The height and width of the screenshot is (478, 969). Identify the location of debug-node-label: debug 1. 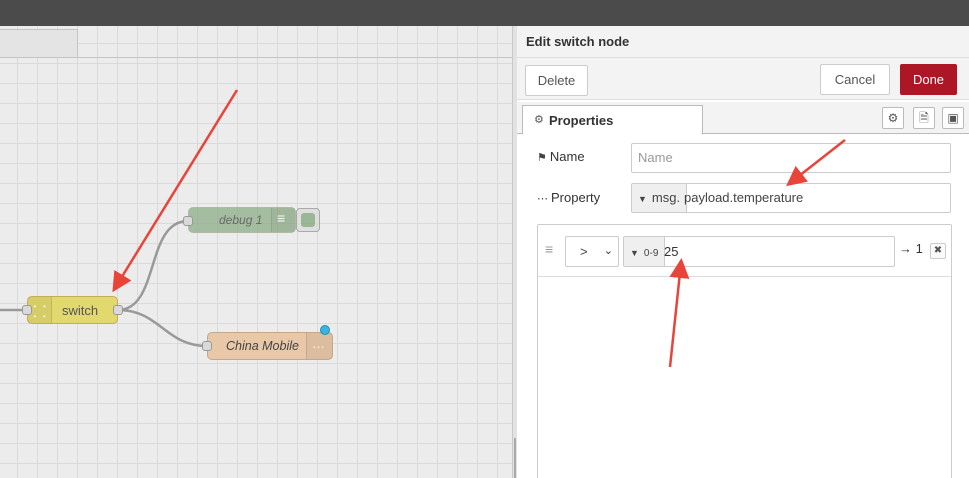
(241, 220).